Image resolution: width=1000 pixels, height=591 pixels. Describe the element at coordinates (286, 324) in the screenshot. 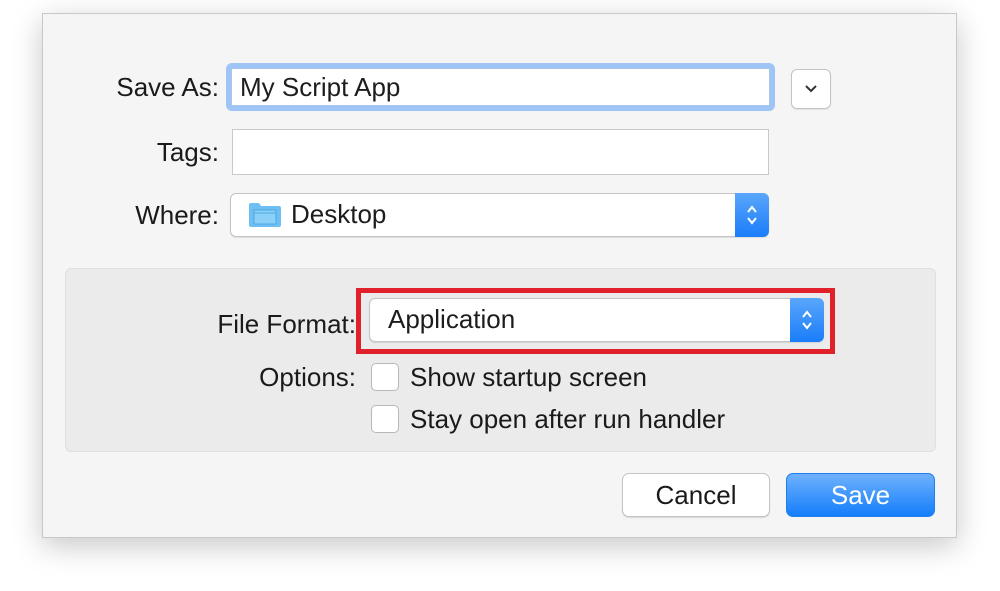

I see `file-format-label: File Format:` at that location.